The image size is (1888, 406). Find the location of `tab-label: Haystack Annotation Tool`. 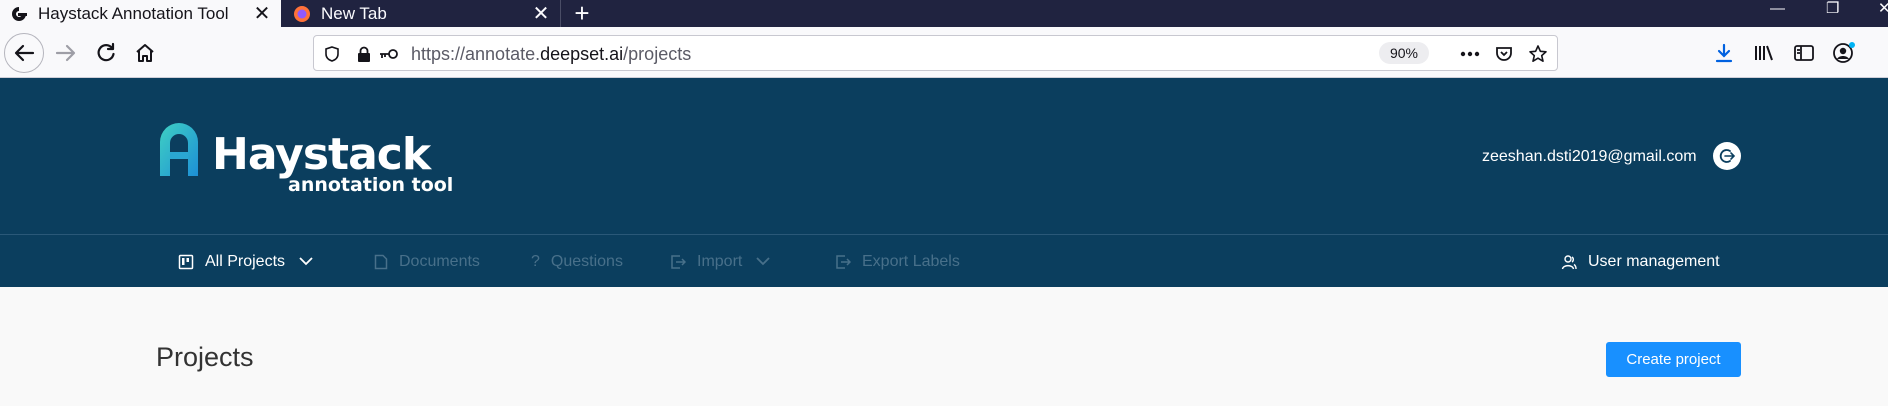

tab-label: Haystack Annotation Tool is located at coordinates (133, 13).